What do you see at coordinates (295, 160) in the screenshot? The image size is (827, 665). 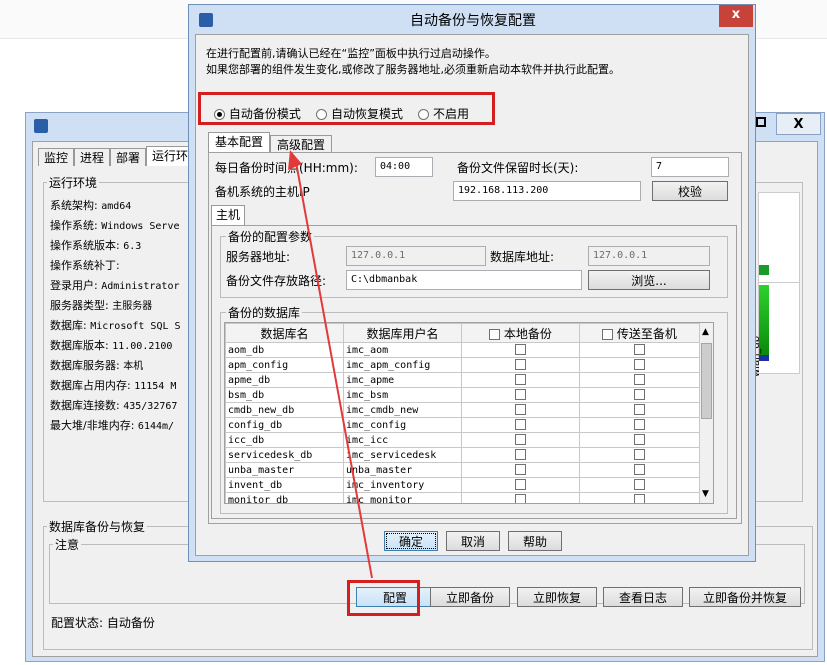 I see `arrow-head-icon` at bounding box center [295, 160].